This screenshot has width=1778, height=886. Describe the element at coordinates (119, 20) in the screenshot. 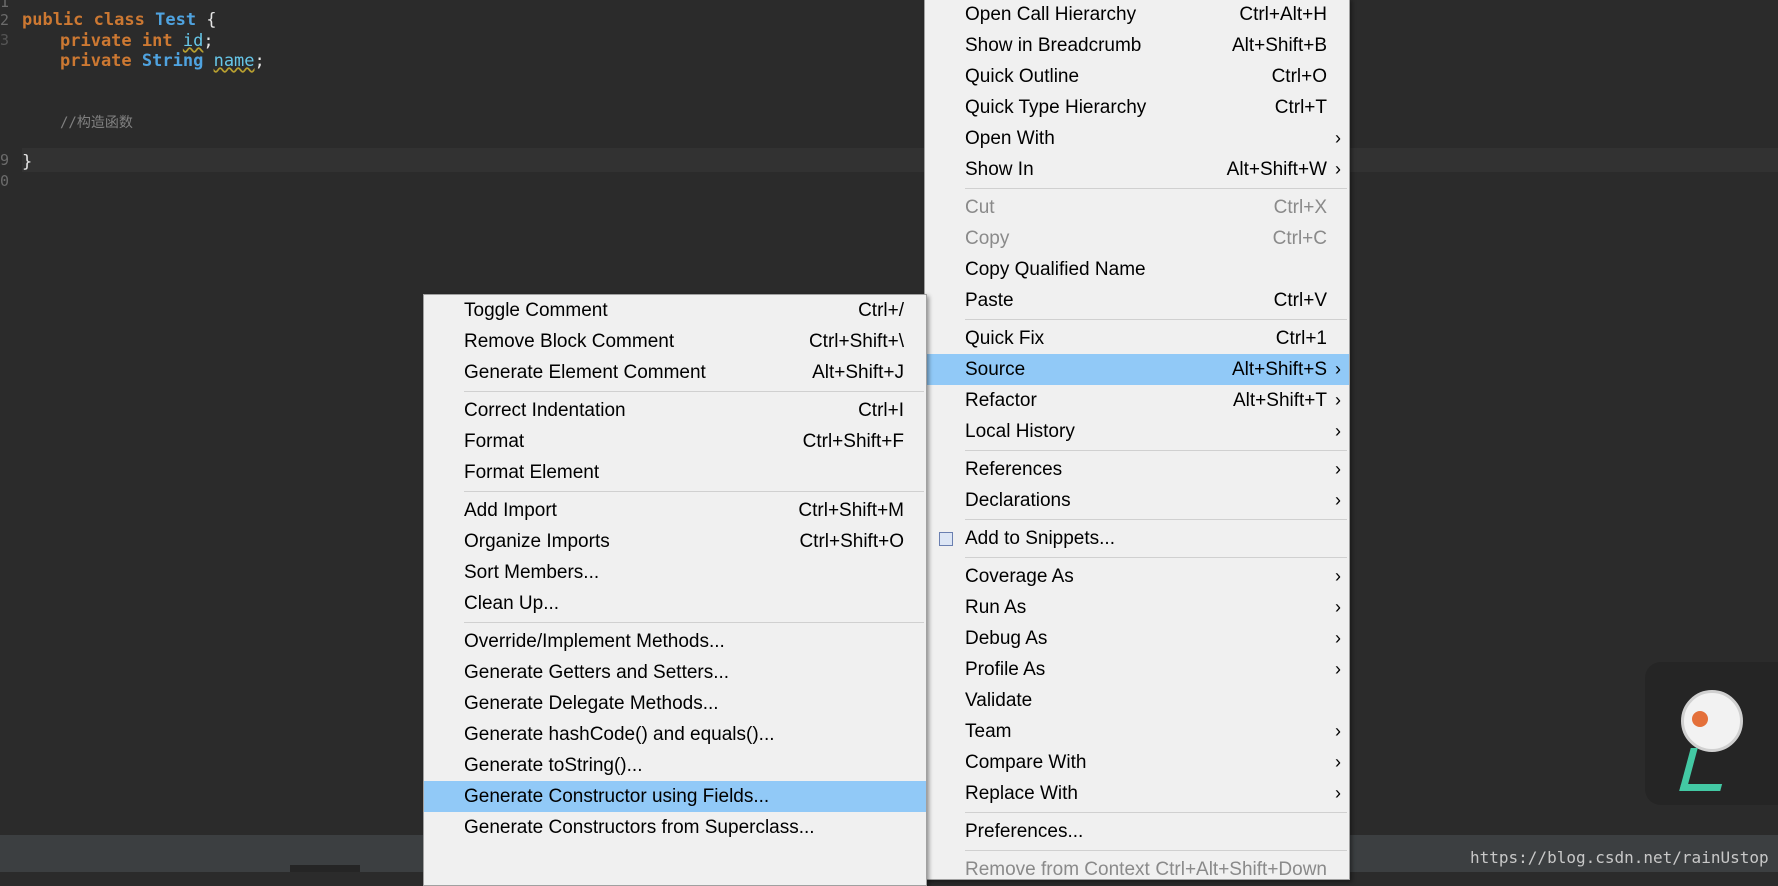

I see `code-line-class-decl: public class Test {` at that location.